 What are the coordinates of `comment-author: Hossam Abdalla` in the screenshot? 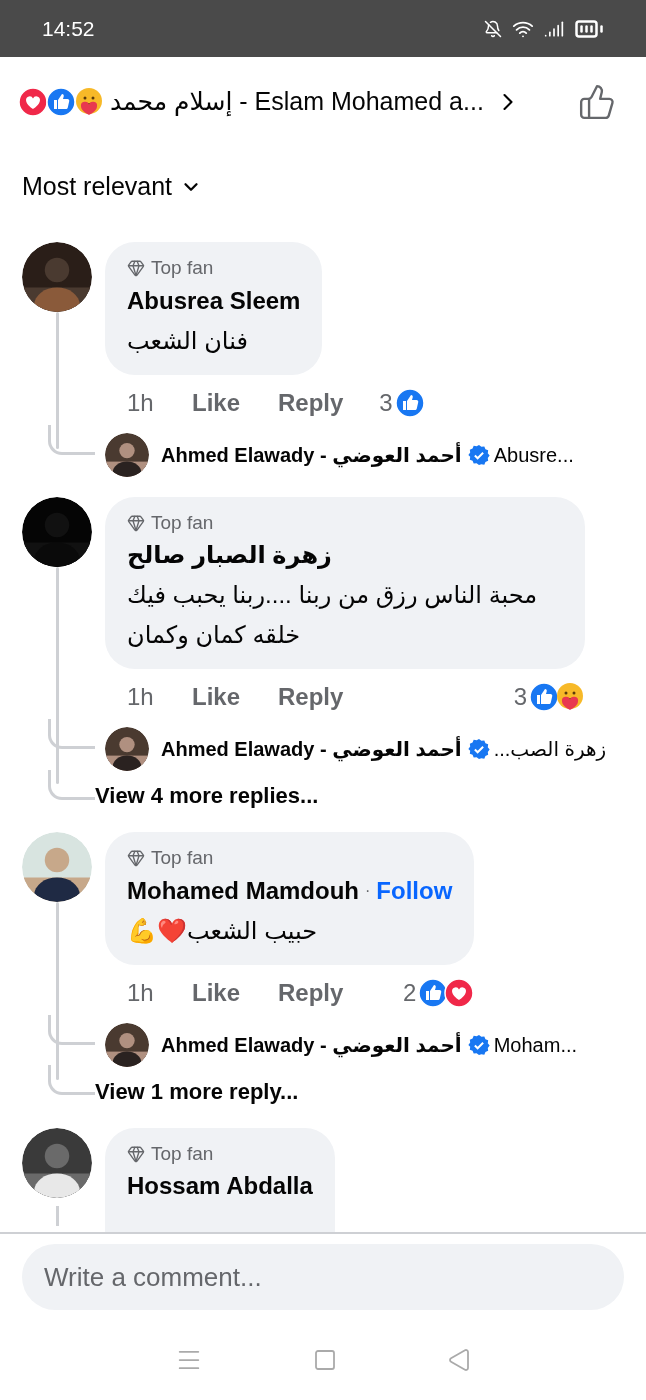 It's located at (220, 1186).